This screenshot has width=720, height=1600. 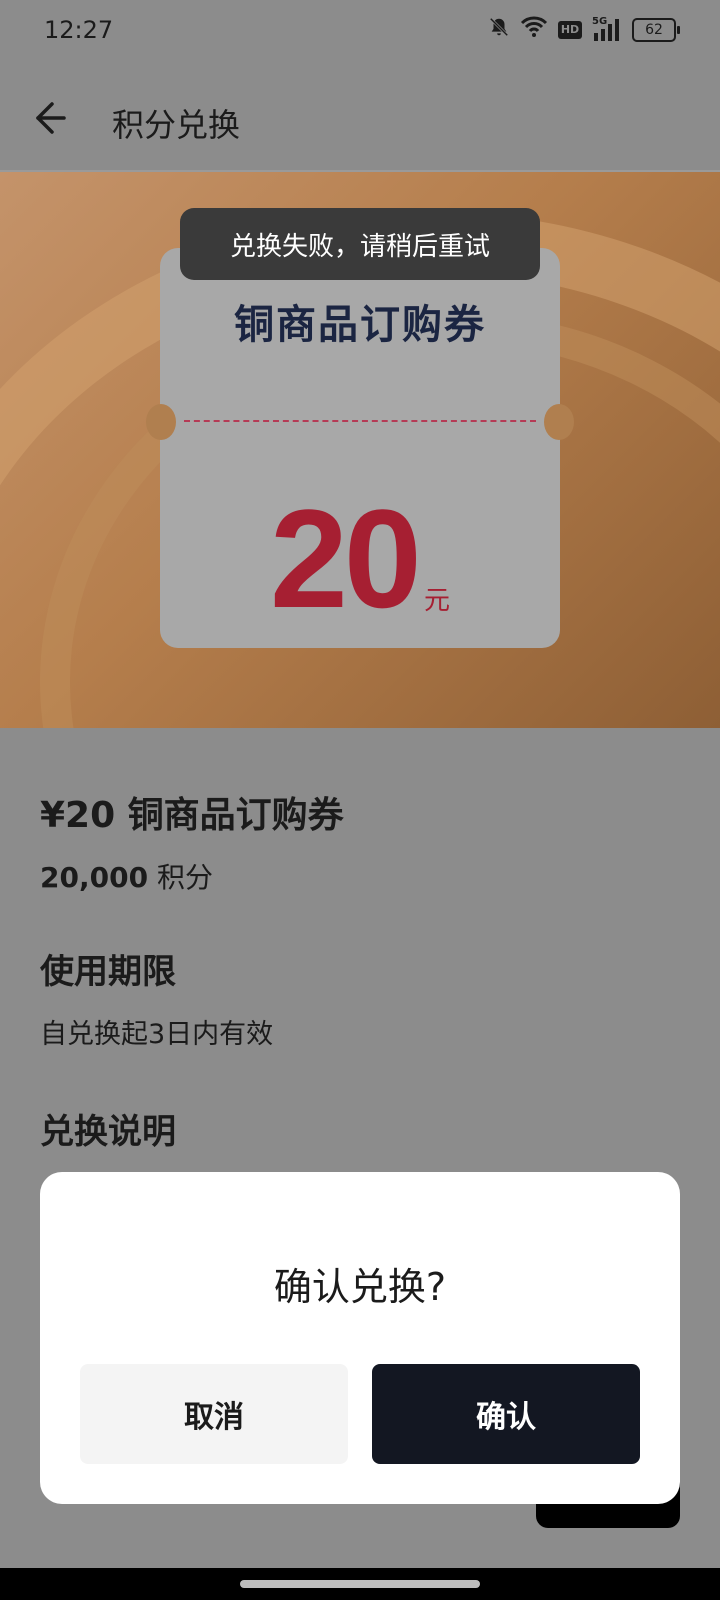 What do you see at coordinates (437, 601) in the screenshot?
I see `voucher-unit: 元` at bounding box center [437, 601].